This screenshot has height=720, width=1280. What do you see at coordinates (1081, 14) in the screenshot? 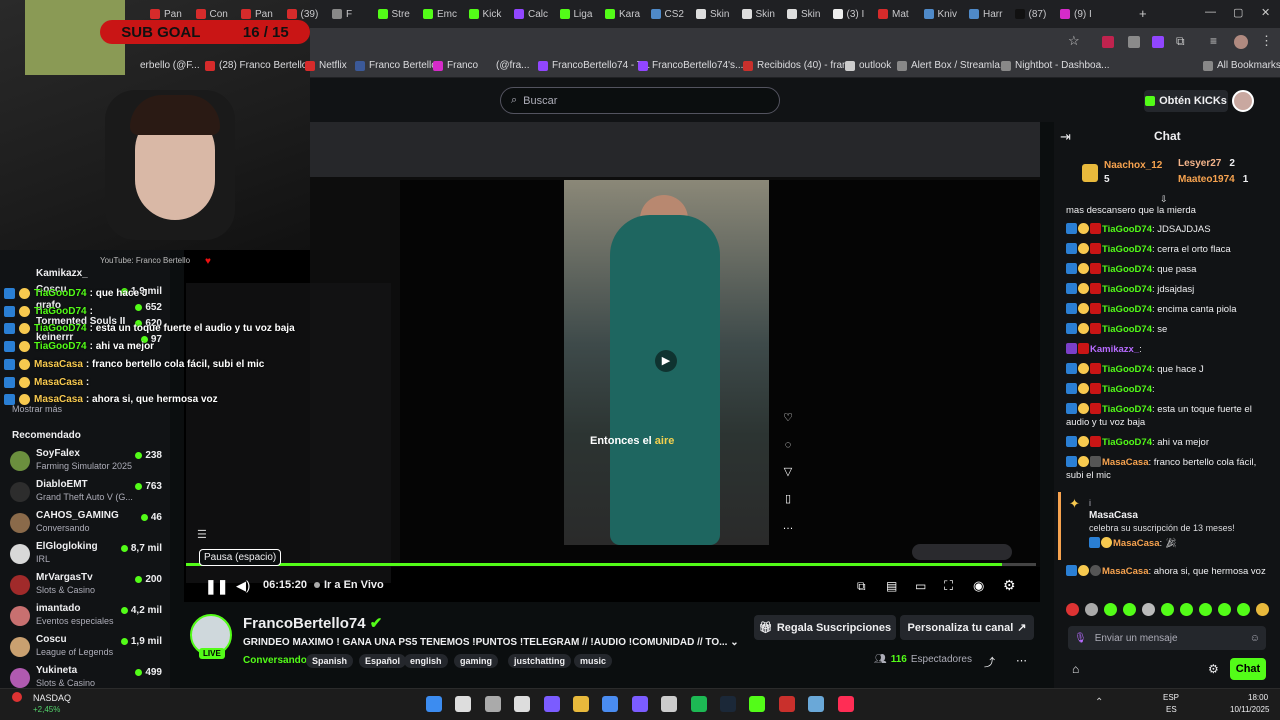
I see `browser-tab: (9) I` at bounding box center [1081, 14].